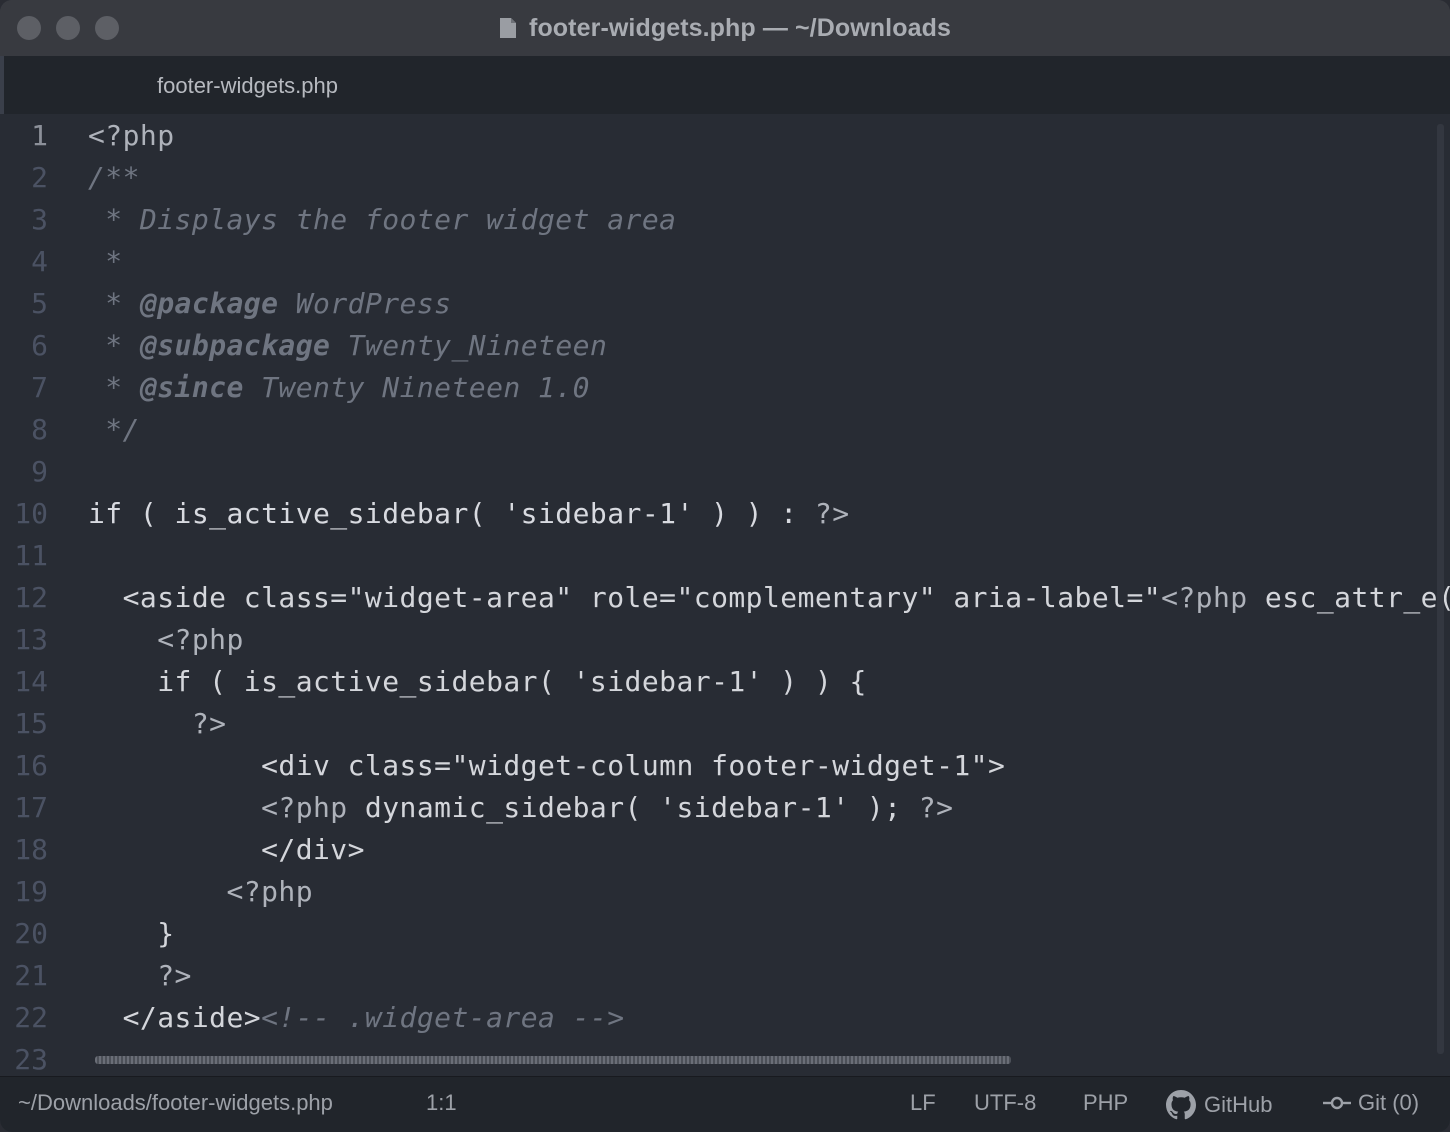 This screenshot has width=1450, height=1132. I want to click on line-number: 8, so click(24, 430).